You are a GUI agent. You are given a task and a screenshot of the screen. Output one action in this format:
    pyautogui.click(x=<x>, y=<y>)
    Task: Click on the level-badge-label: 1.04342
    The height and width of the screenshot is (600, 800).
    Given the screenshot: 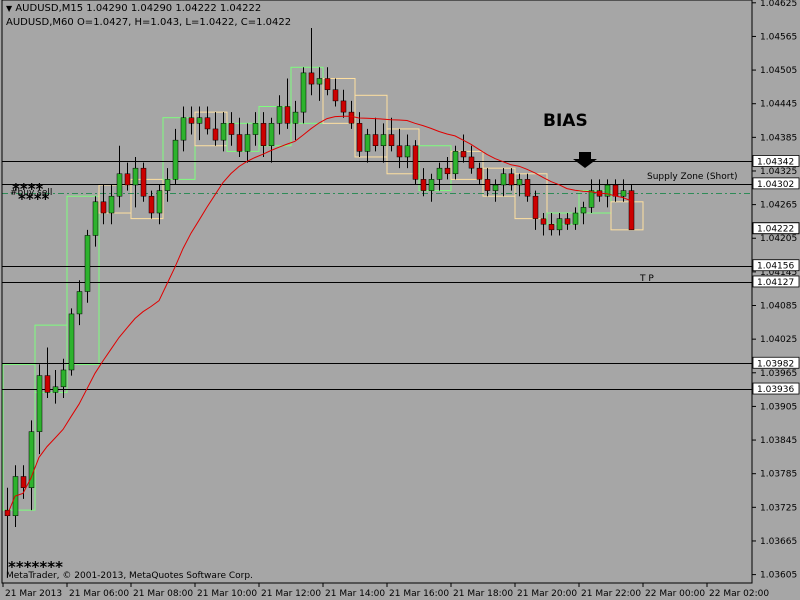 What is the action you would take?
    pyautogui.click(x=775, y=162)
    